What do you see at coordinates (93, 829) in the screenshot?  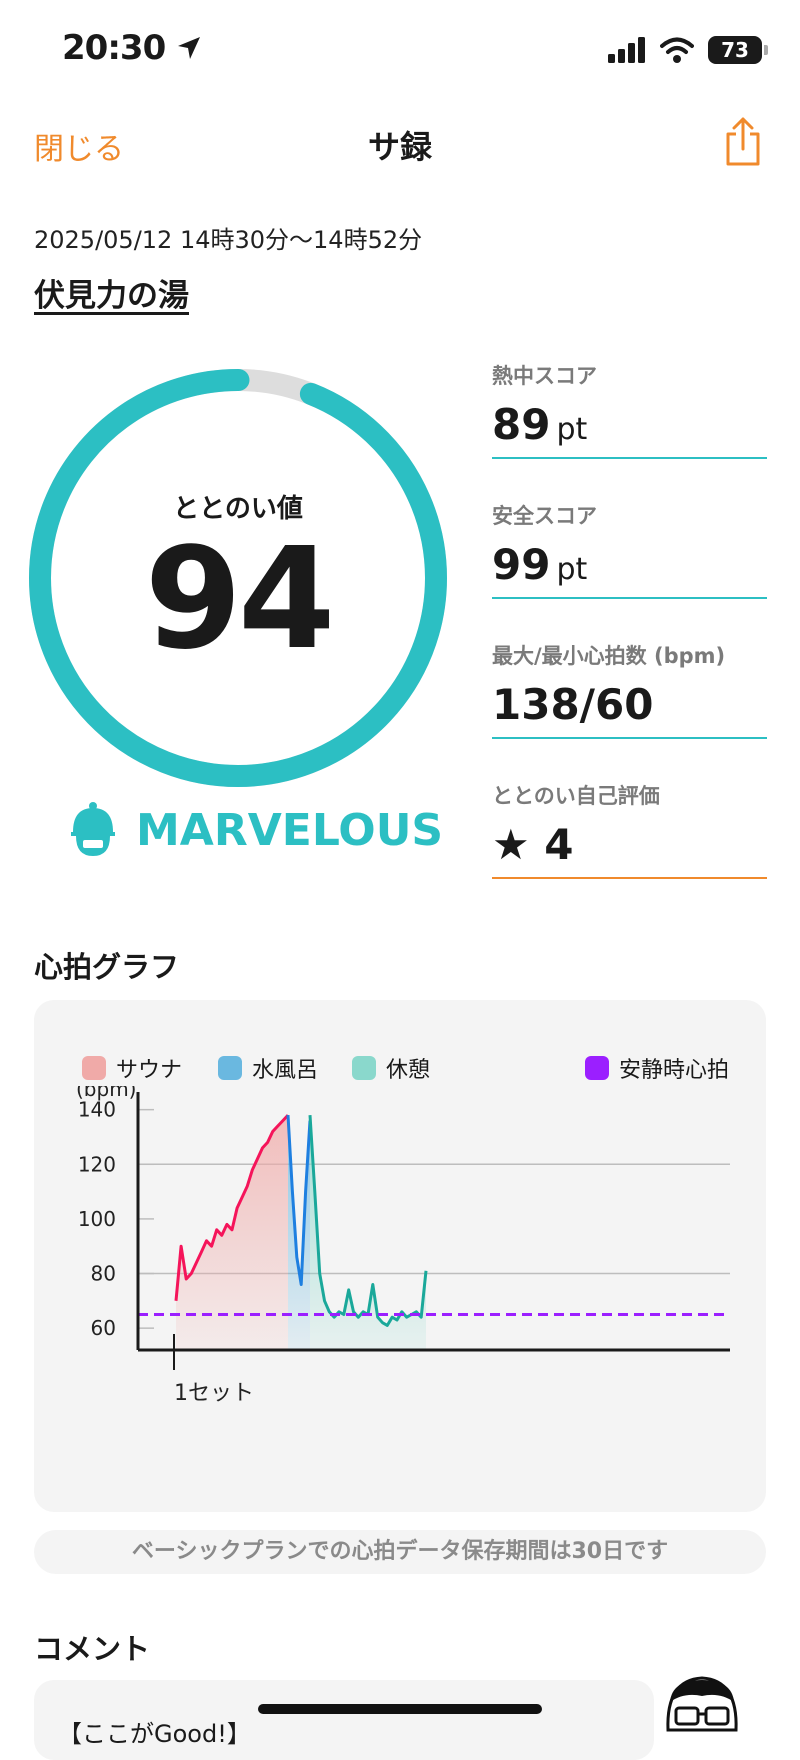 I see `sauna-hat-icon` at bounding box center [93, 829].